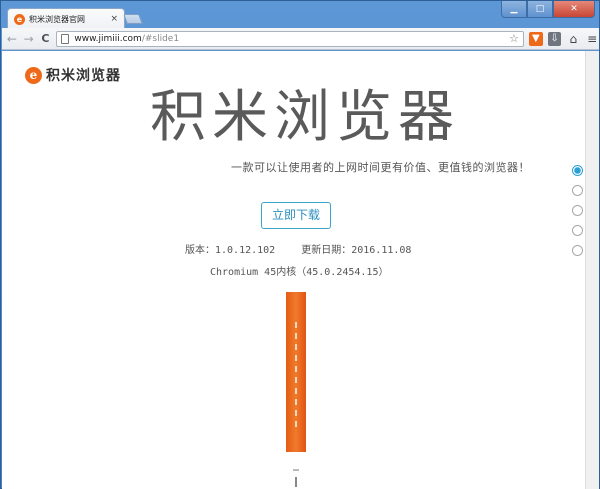 This screenshot has width=600, height=489. Describe the element at coordinates (380, 167) in the screenshot. I see `tagline: 一款可以让使用者的上网时间更有价值、更值钱的浏览器！` at that location.